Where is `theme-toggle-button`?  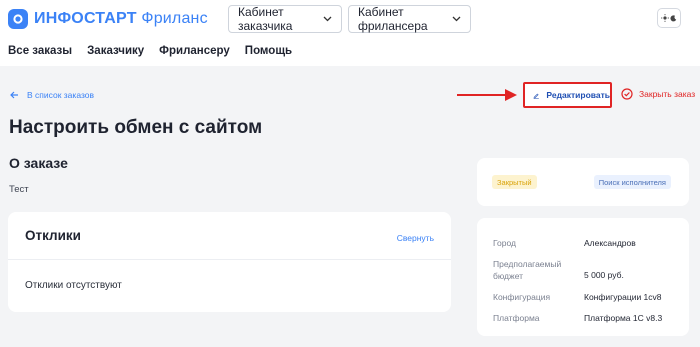
theme-toggle-button is located at coordinates (669, 18).